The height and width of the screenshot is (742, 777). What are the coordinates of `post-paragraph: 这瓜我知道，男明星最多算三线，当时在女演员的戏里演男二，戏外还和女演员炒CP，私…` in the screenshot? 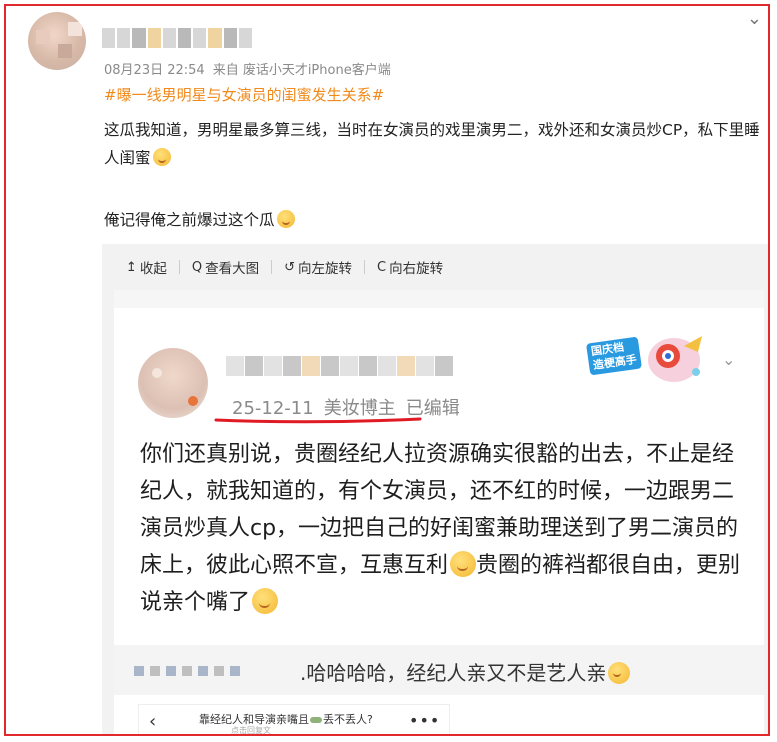 It's located at (436, 144).